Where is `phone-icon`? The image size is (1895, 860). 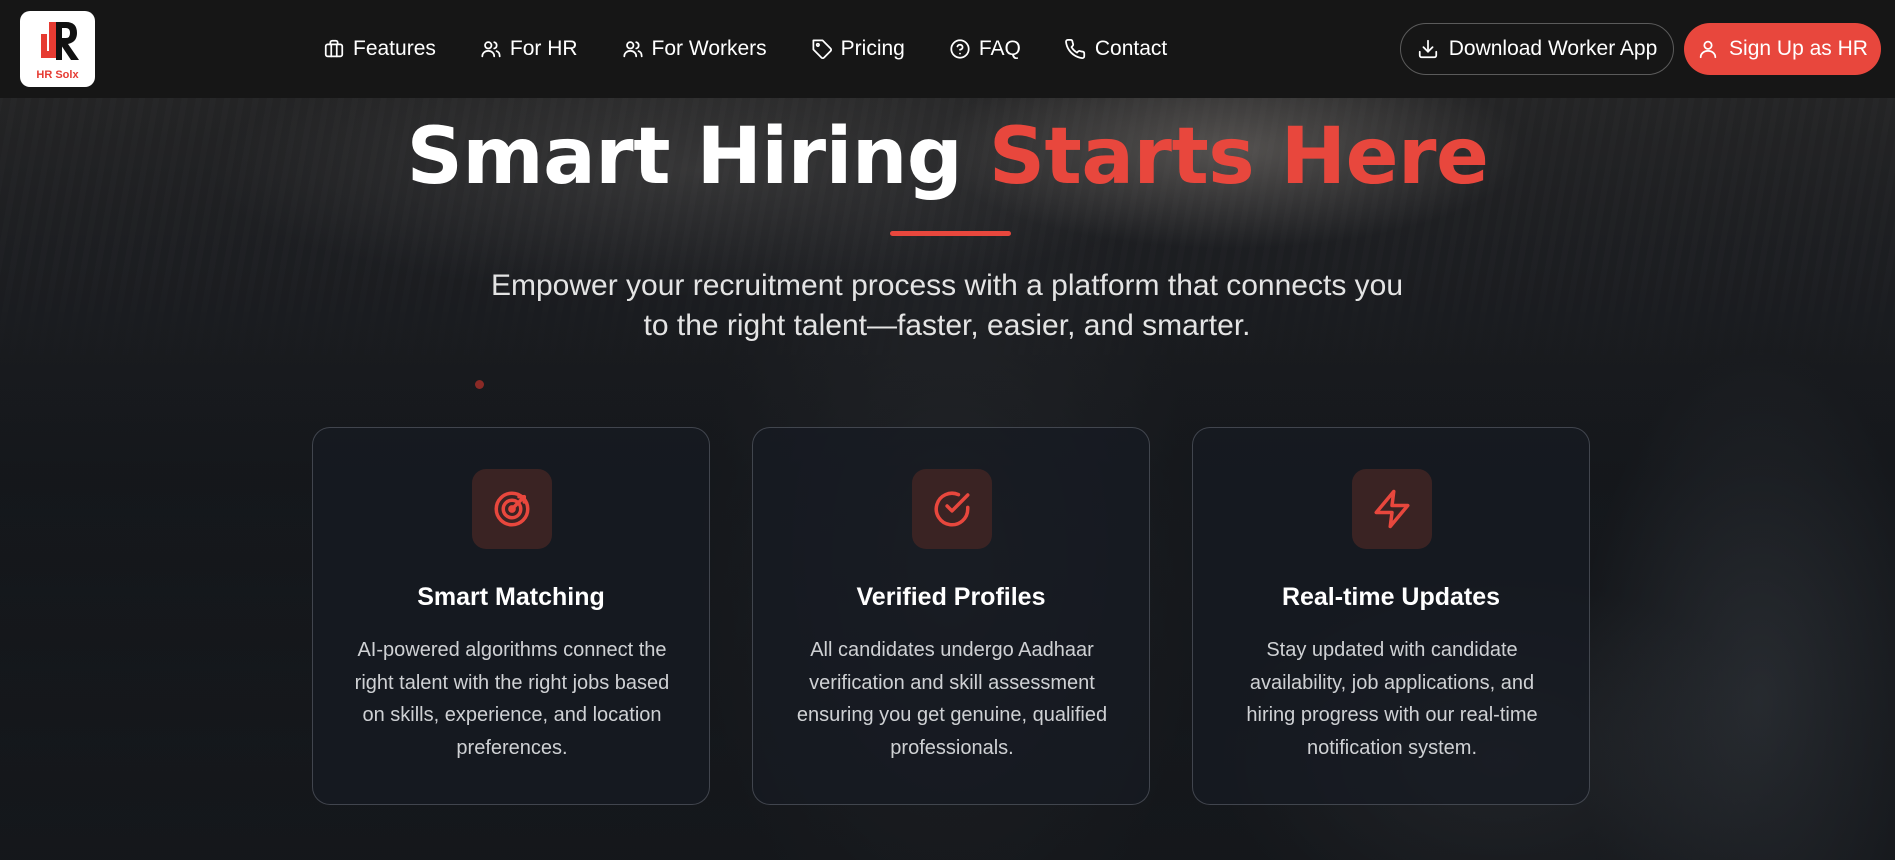 phone-icon is located at coordinates (1075, 48).